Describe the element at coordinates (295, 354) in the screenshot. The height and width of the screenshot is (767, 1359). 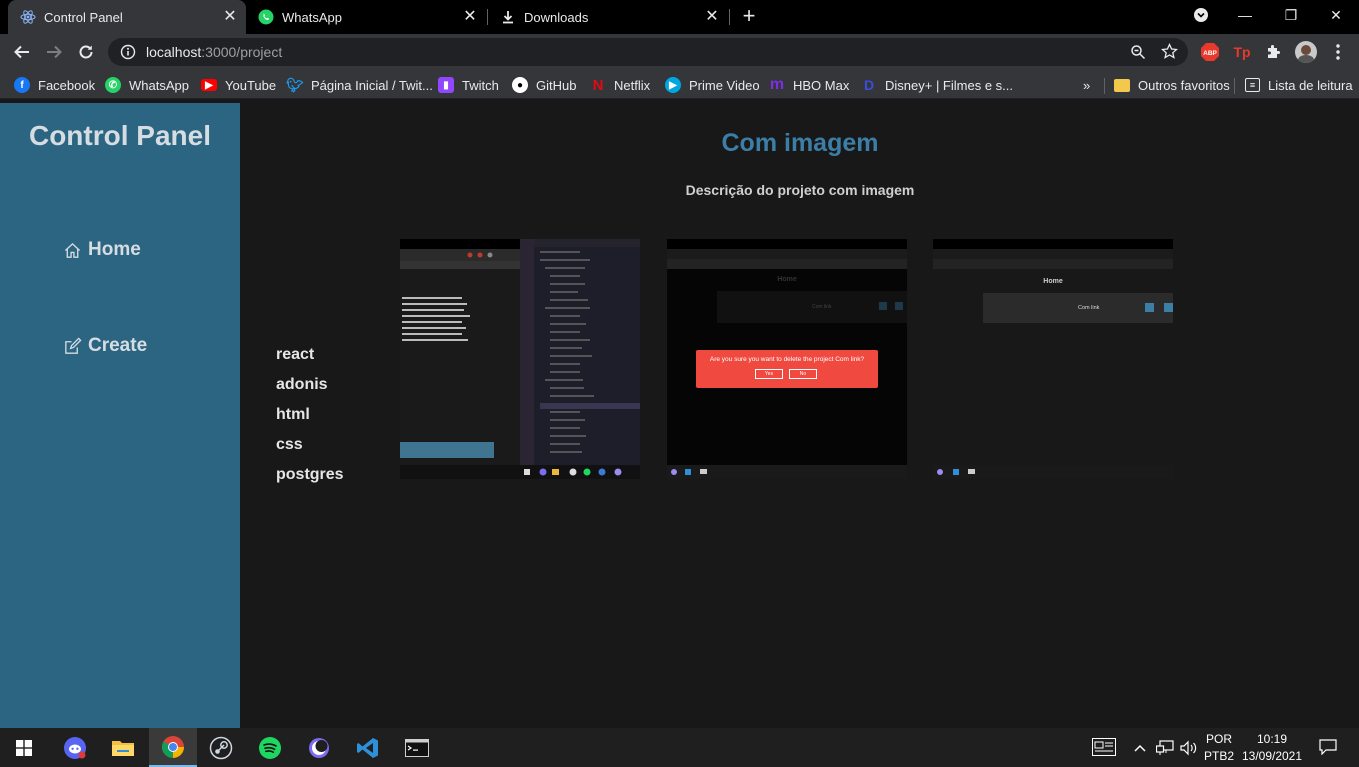
I see `technology-item: react` at that location.